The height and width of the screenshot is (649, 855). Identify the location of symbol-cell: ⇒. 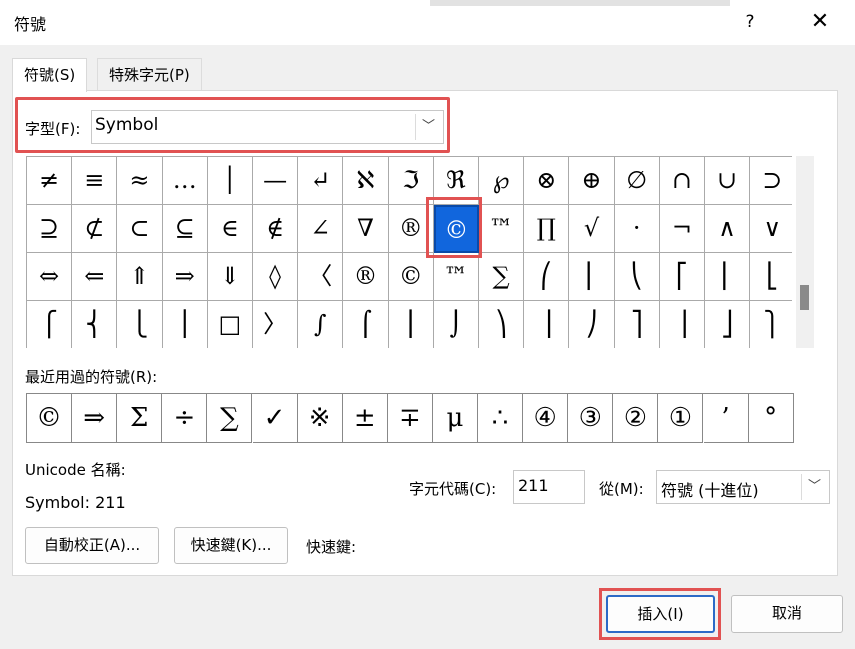
(185, 277).